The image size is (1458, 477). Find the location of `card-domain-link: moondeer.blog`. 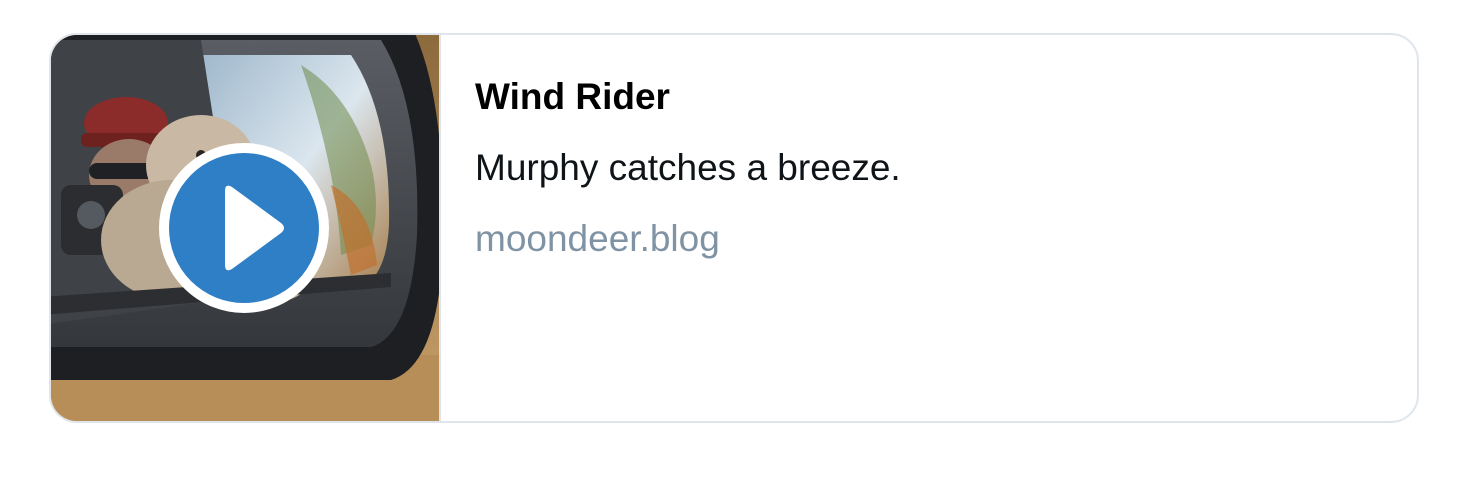

card-domain-link: moondeer.blog is located at coordinates (946, 239).